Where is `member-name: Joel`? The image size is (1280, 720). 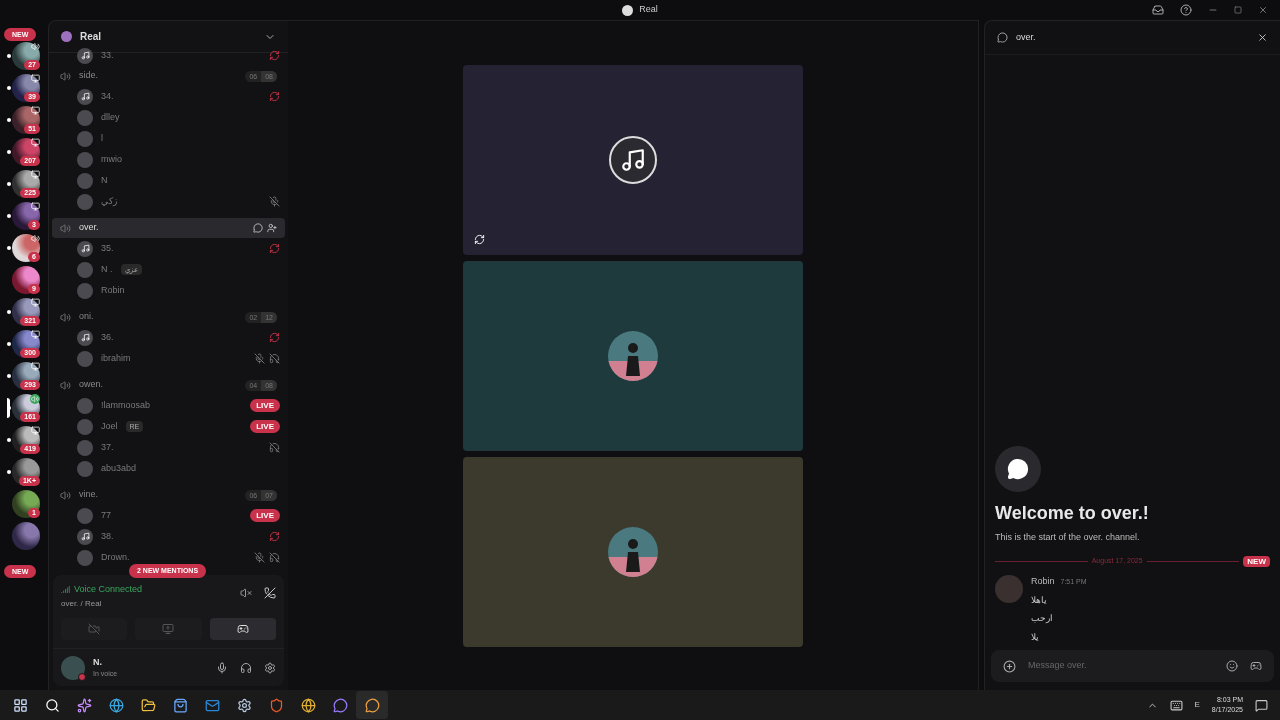 member-name: Joel is located at coordinates (109, 426).